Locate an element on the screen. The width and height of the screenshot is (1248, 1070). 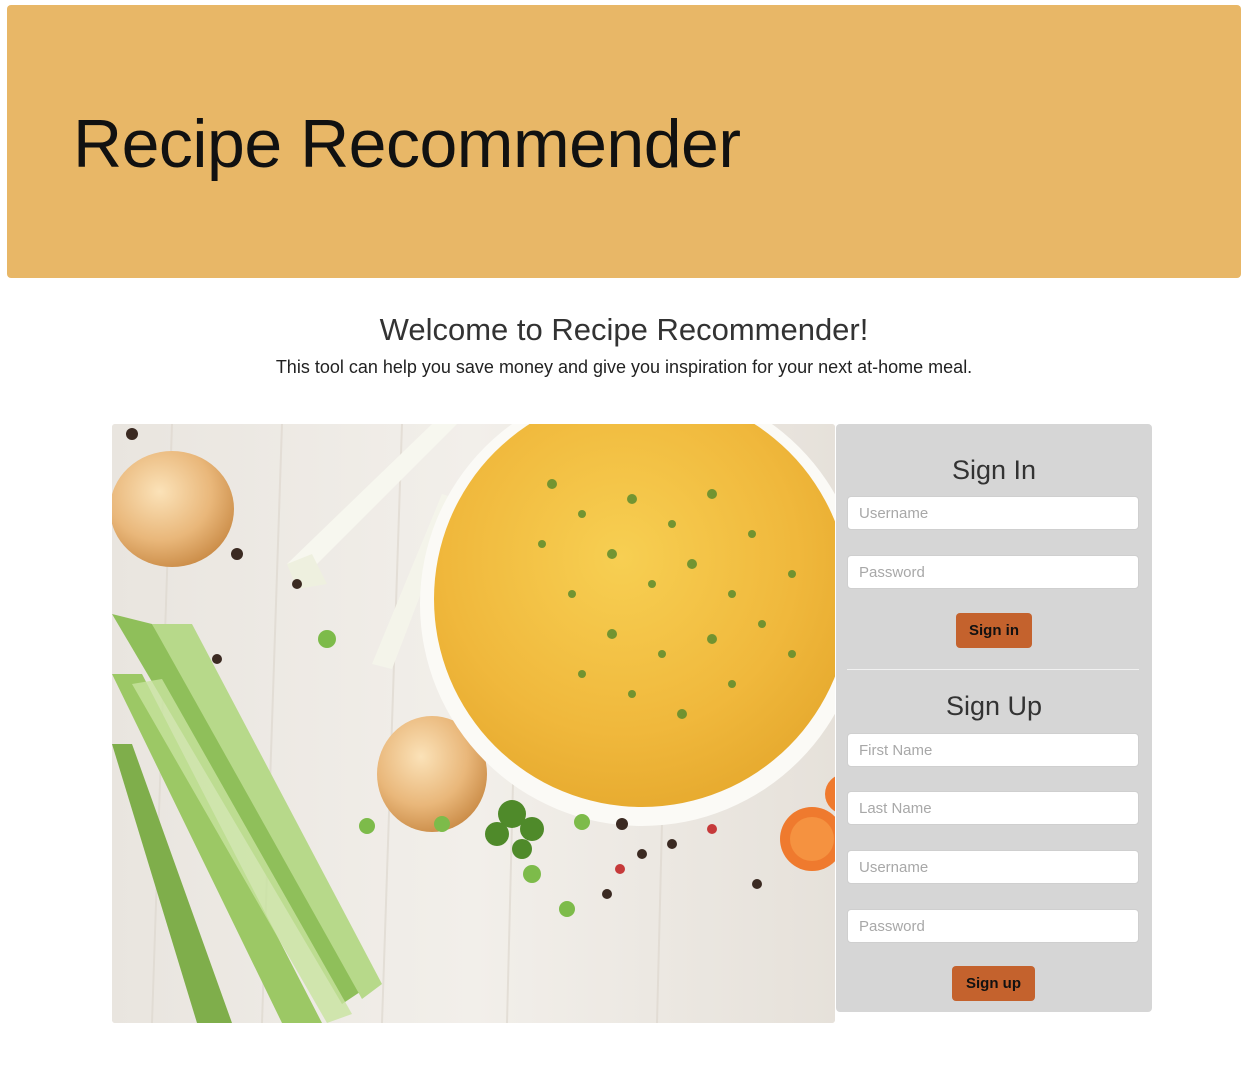
auth-panel: Sign In Sign in Sign Up Sign up is located at coordinates (994, 718).